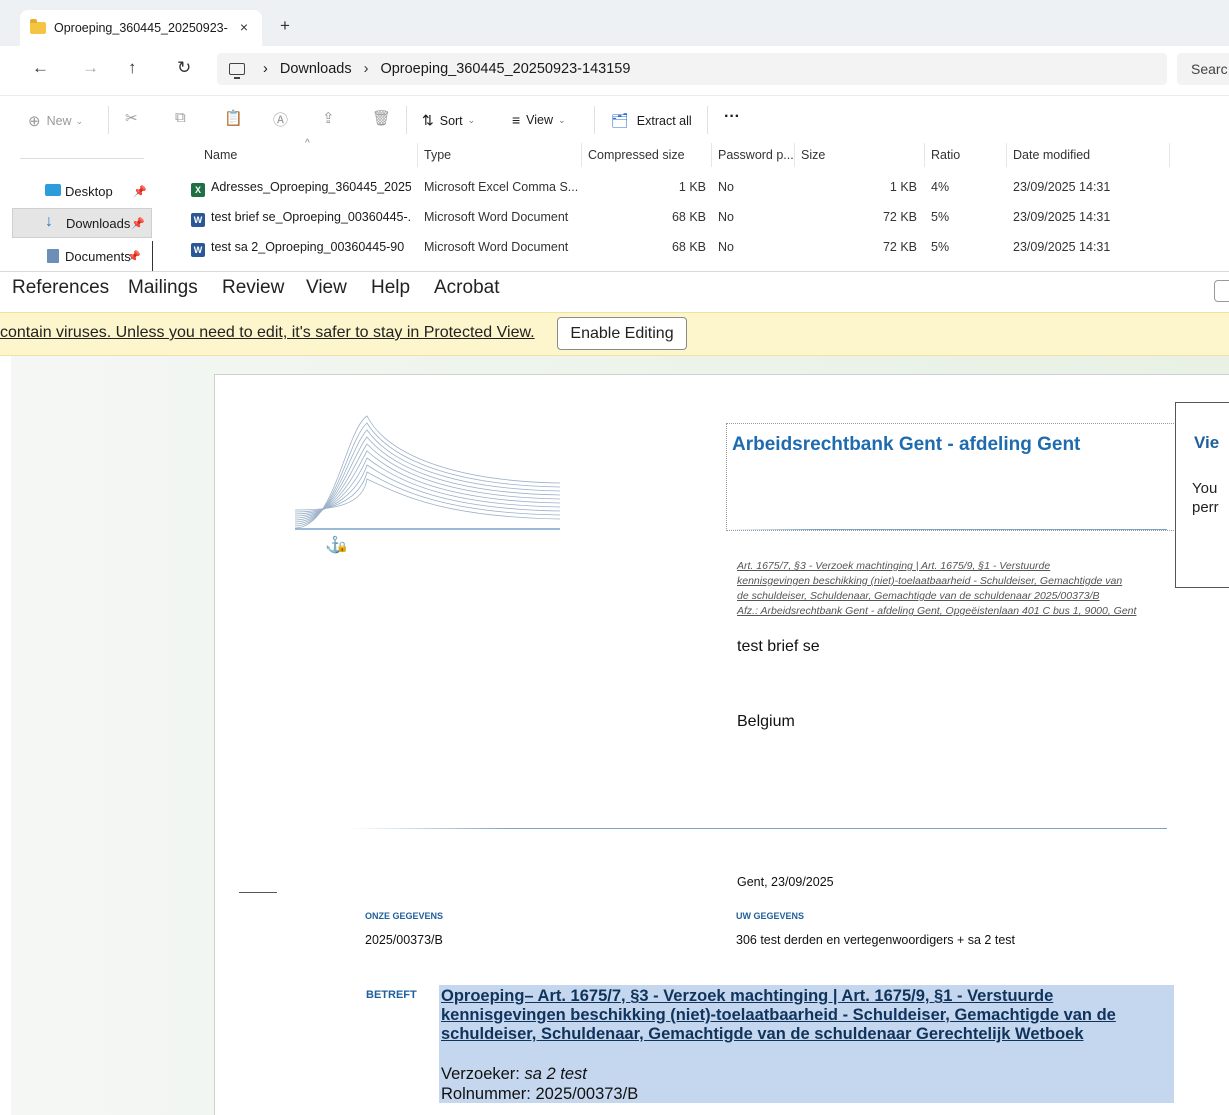  Describe the element at coordinates (220, 155) in the screenshot. I see `column-header-name: Name` at that location.